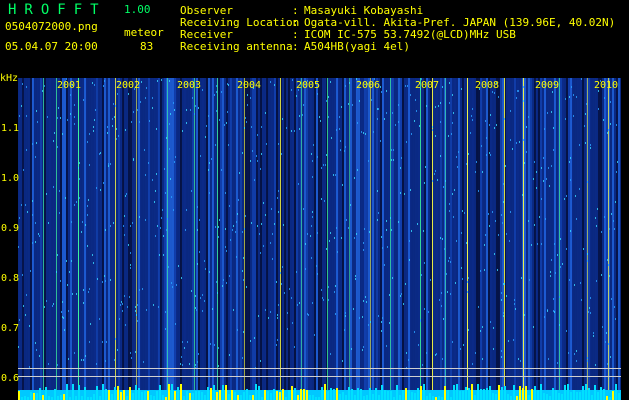 Image resolution: width=629 pixels, height=400 pixels. What do you see at coordinates (10, 178) in the screenshot?
I see `y-tick-1-0: 1.0` at bounding box center [10, 178].